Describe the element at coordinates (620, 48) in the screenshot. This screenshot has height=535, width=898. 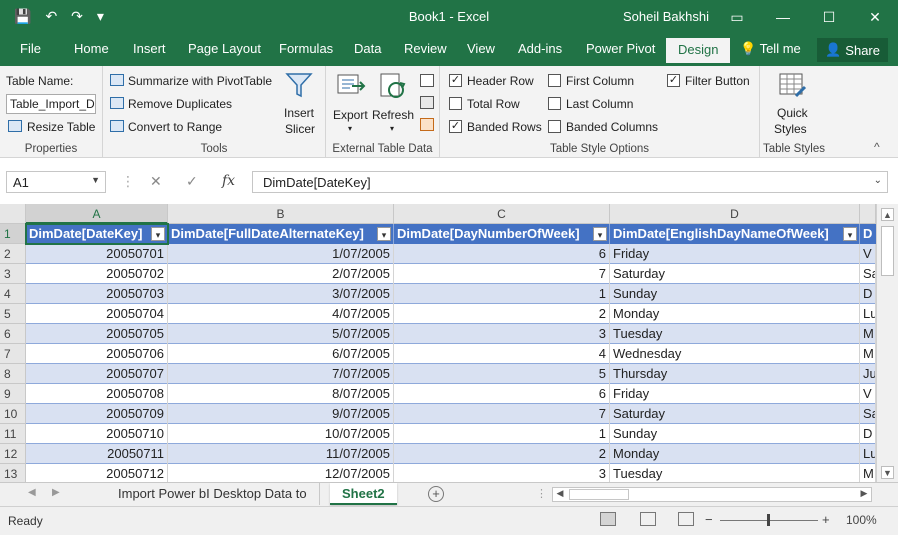
I see `tab-power-pivot: Power Pivot` at that location.